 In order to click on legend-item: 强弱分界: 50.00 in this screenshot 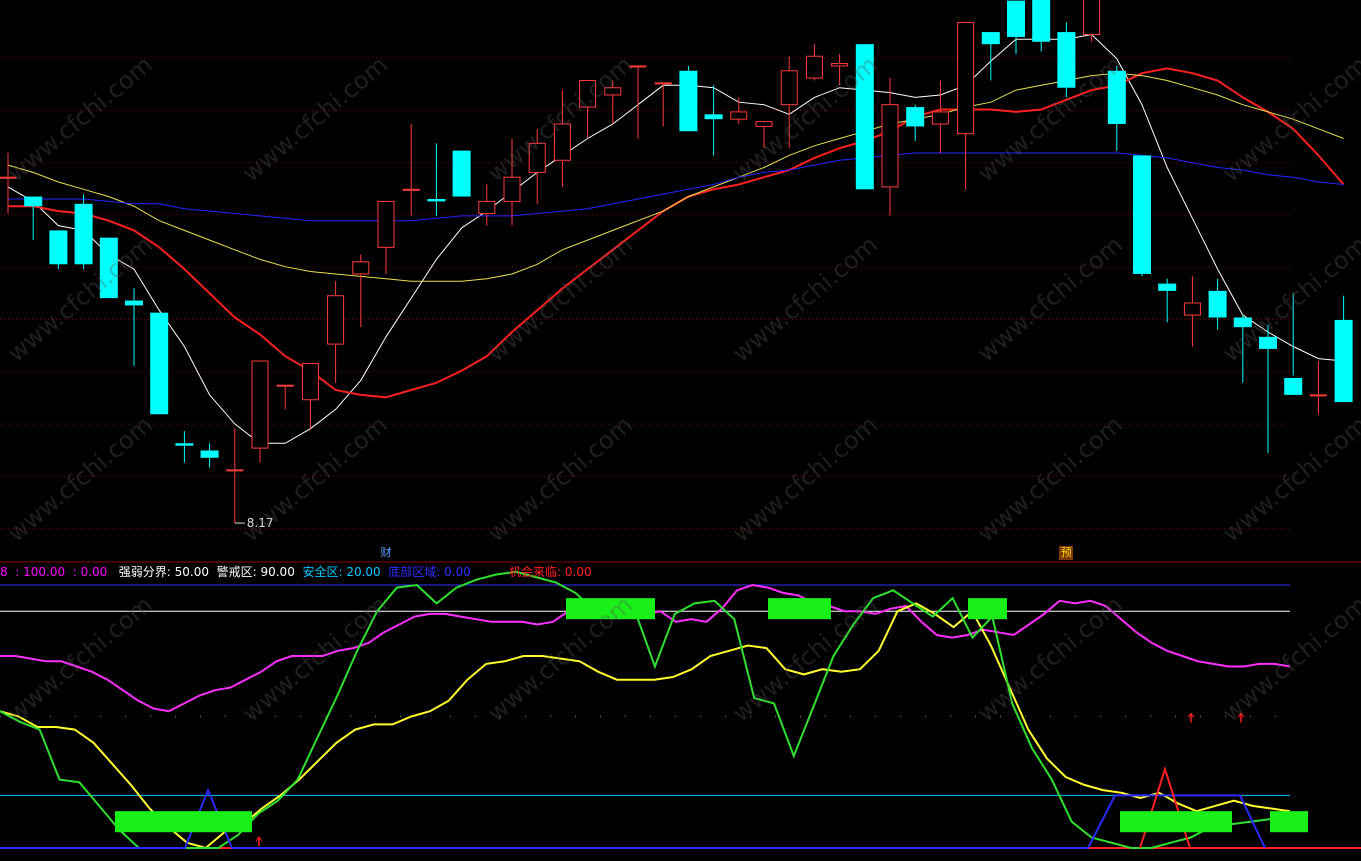, I will do `click(158, 572)`.